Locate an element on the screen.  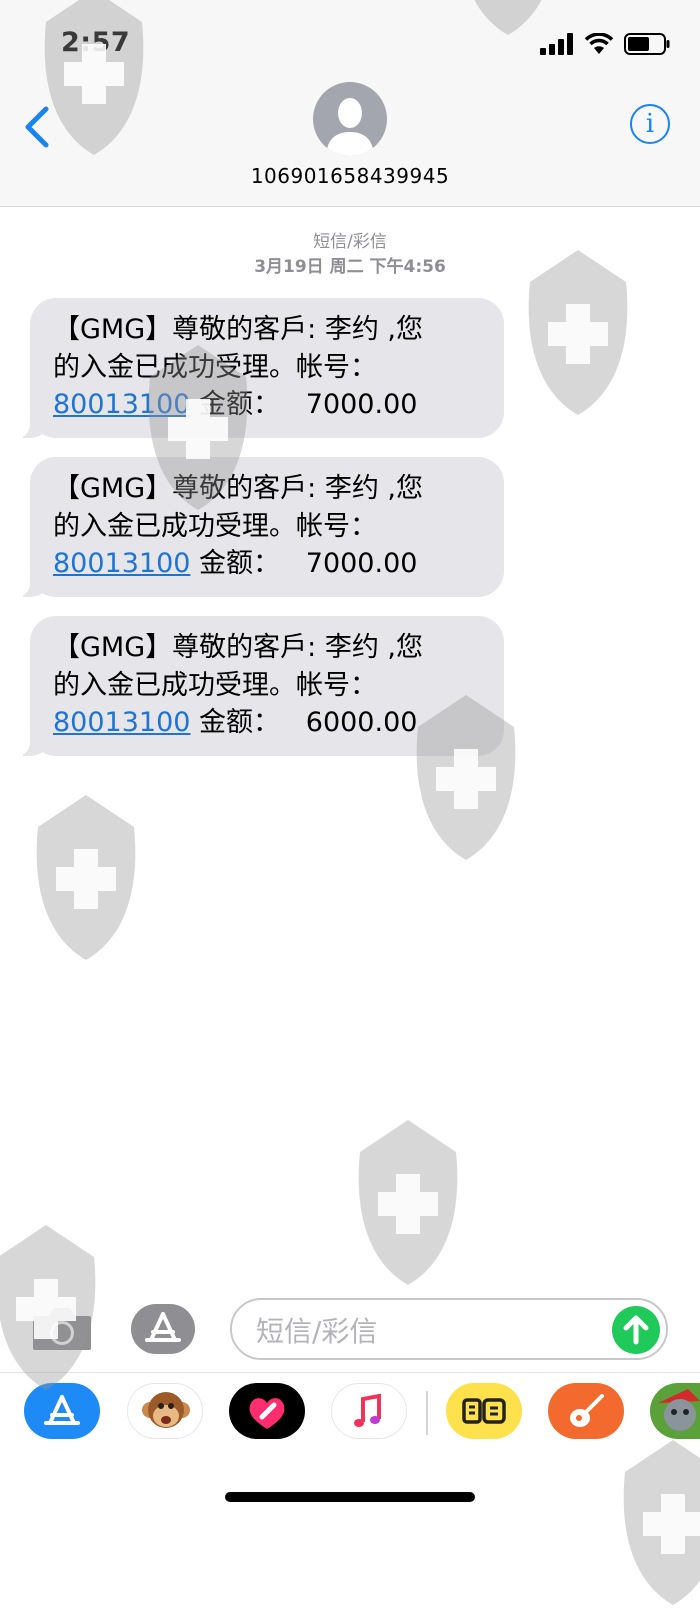
message-input-field is located at coordinates (449, 1329).